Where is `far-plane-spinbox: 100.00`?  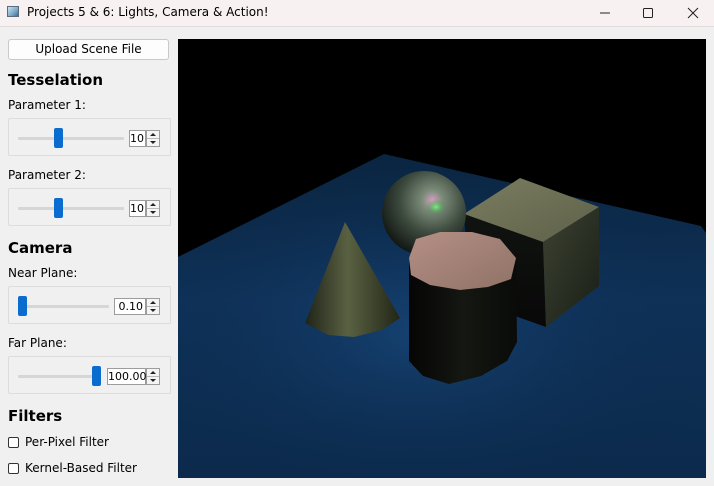
far-plane-spinbox: 100.00 is located at coordinates (127, 376).